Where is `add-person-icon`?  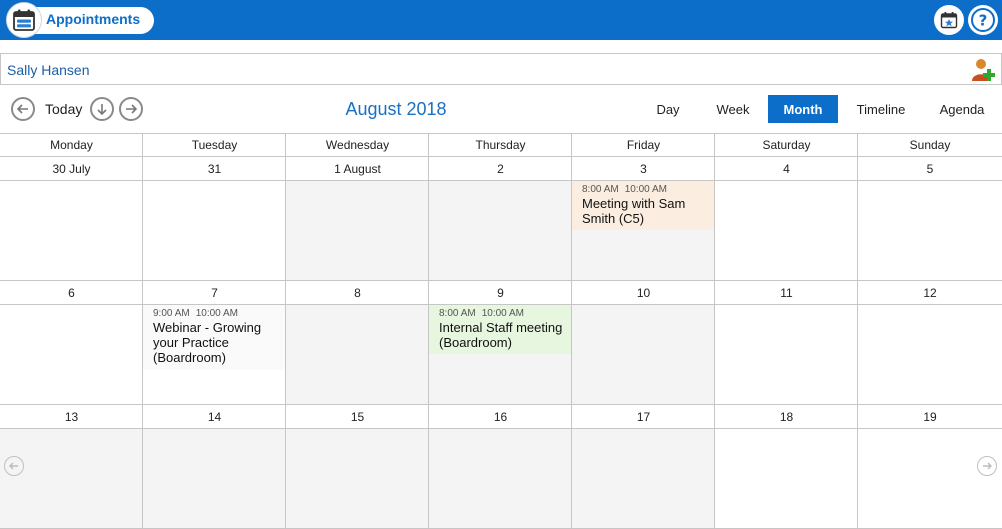 add-person-icon is located at coordinates (984, 70).